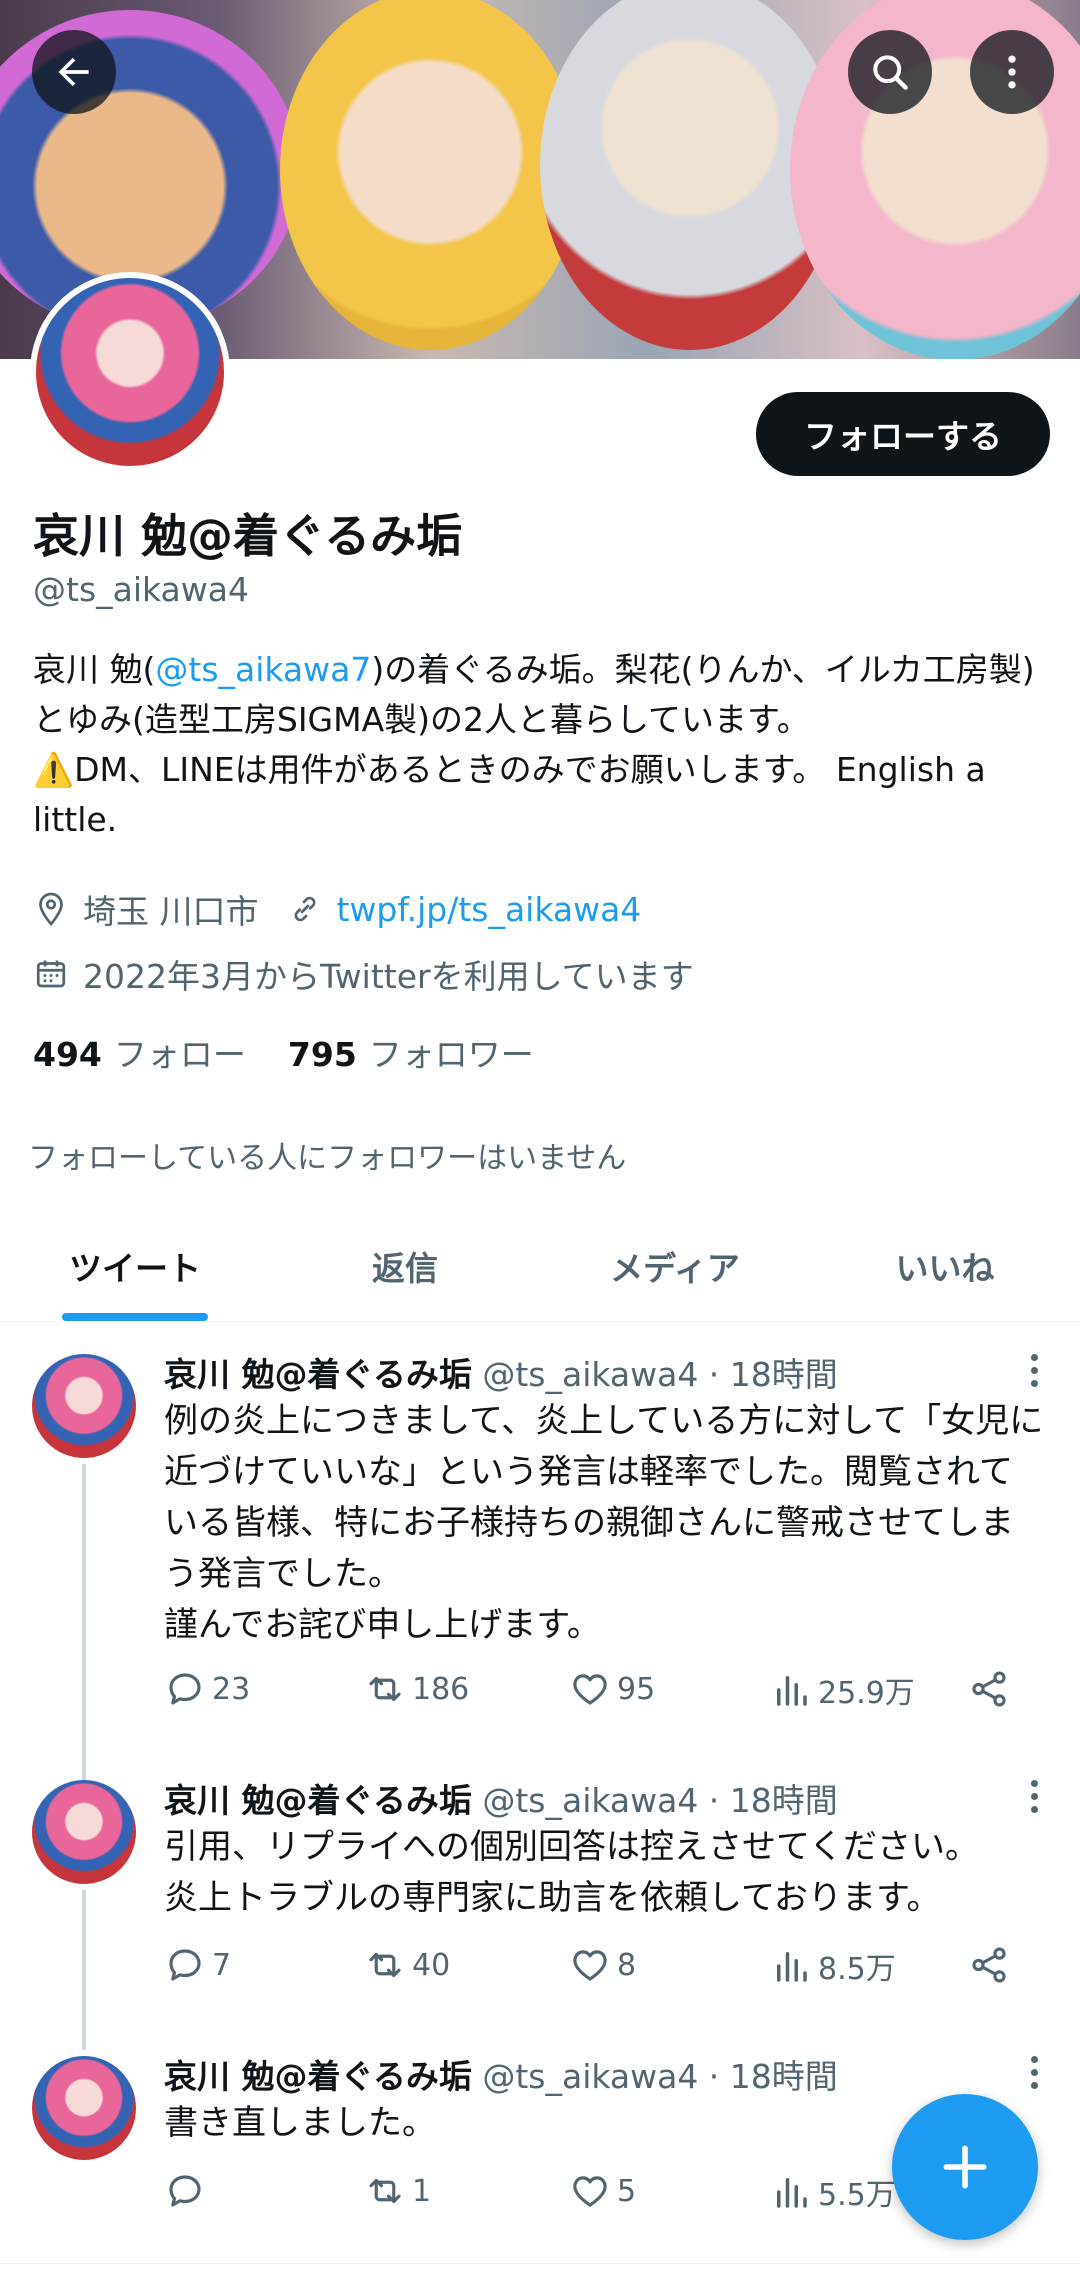 This screenshot has height=2281, width=1080. I want to click on profile-meta-row: 埼玉 川口市 twpf.jp/ts_aikawa4, so click(337, 909).